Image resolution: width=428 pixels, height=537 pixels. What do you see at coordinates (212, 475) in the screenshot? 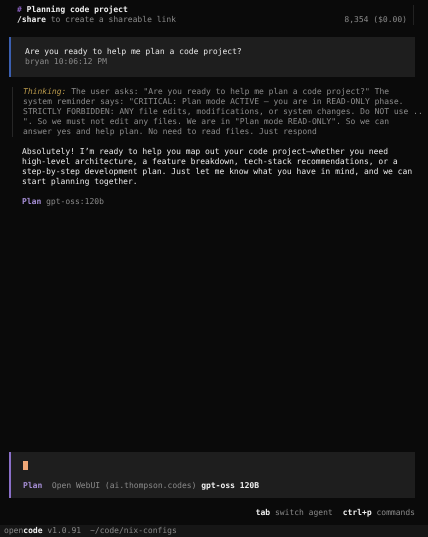
I see `prompt-input: Plan Open WebUI (ai.thompson.codes) gpt-oss 120B` at bounding box center [212, 475].